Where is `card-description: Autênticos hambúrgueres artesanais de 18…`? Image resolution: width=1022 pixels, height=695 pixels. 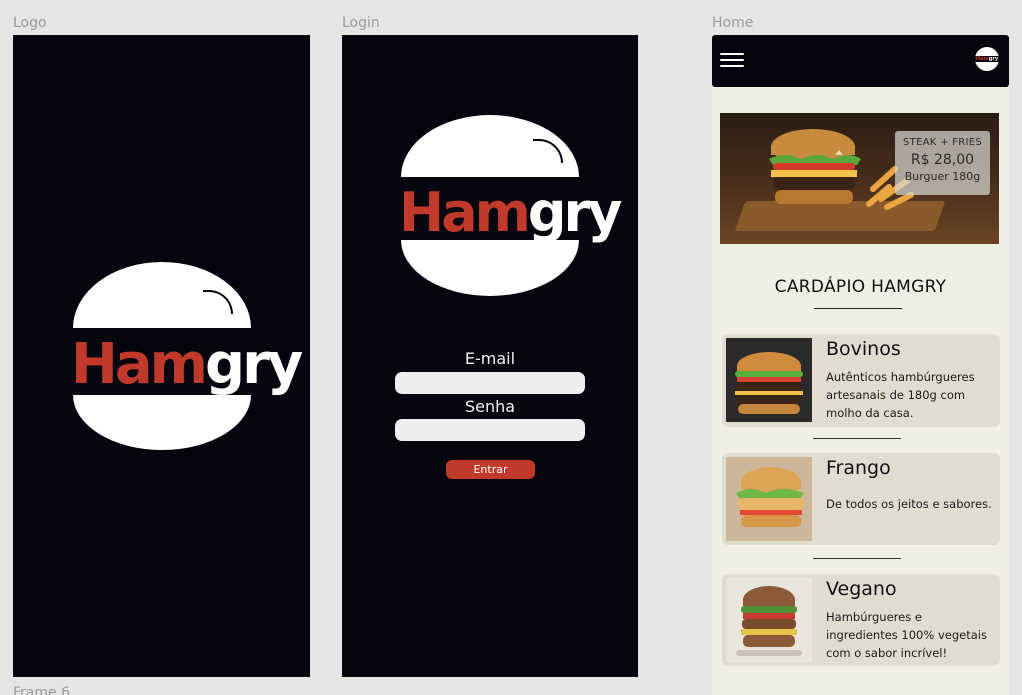 card-description: Autênticos hambúrgueres artesanais de 18… is located at coordinates (900, 395).